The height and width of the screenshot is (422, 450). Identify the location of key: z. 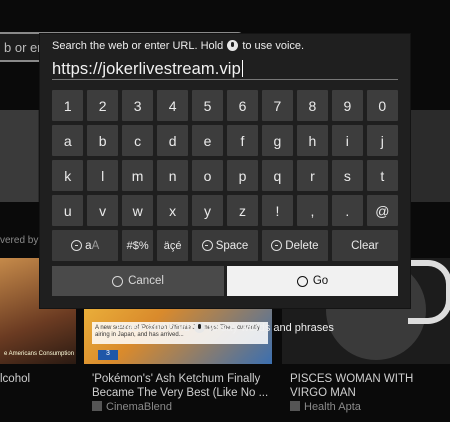
(242, 210).